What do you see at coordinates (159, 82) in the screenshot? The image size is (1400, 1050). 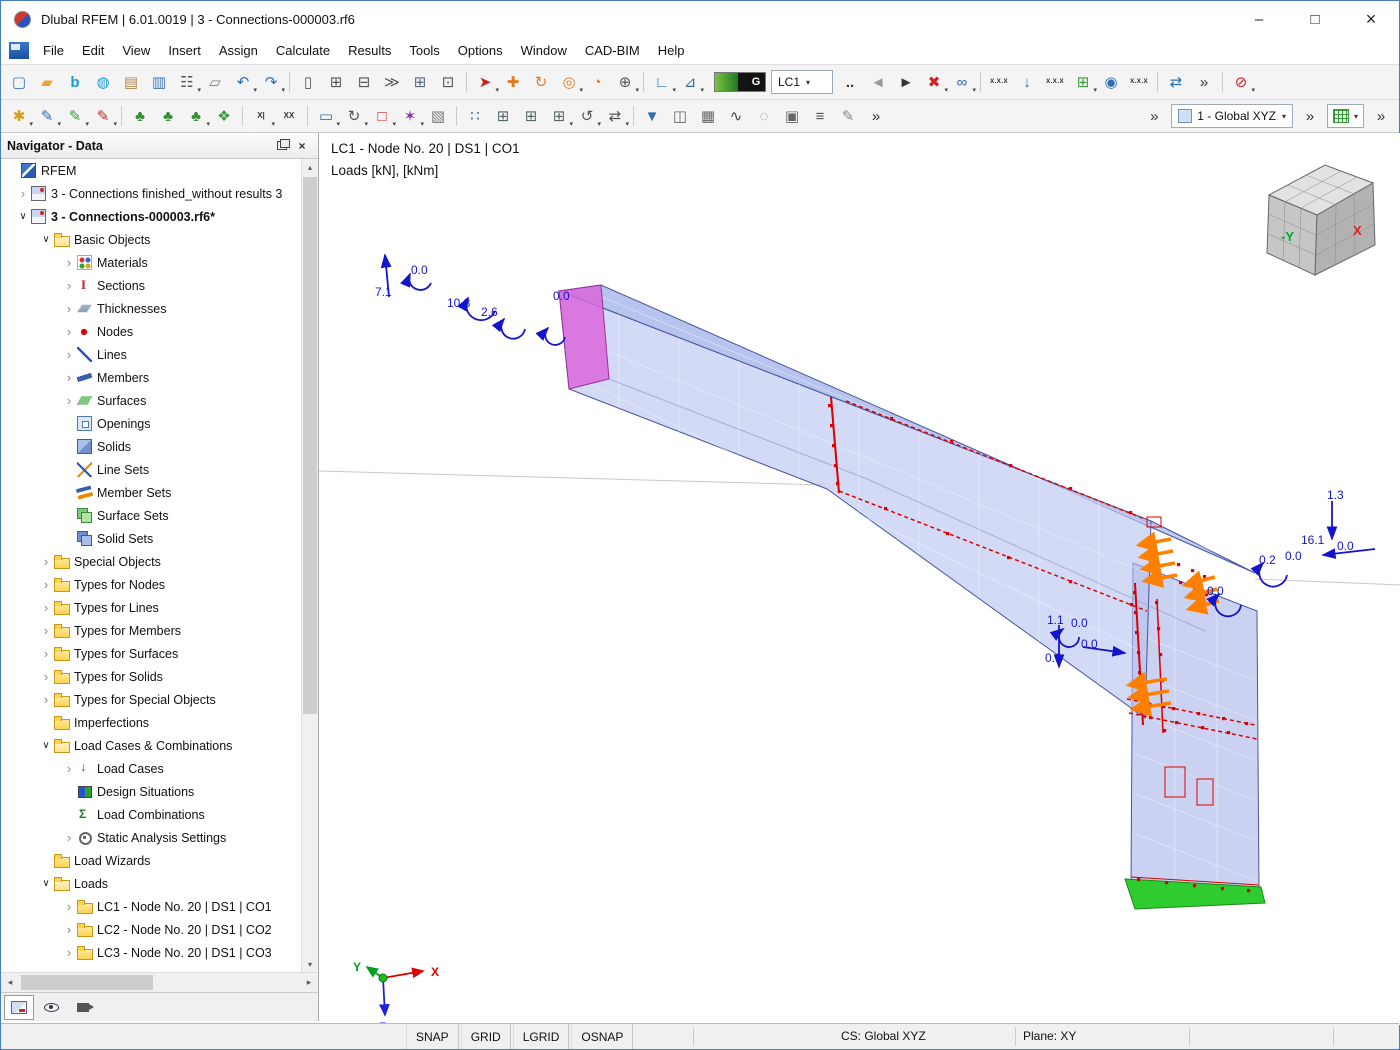 I see `save-button: ▥` at bounding box center [159, 82].